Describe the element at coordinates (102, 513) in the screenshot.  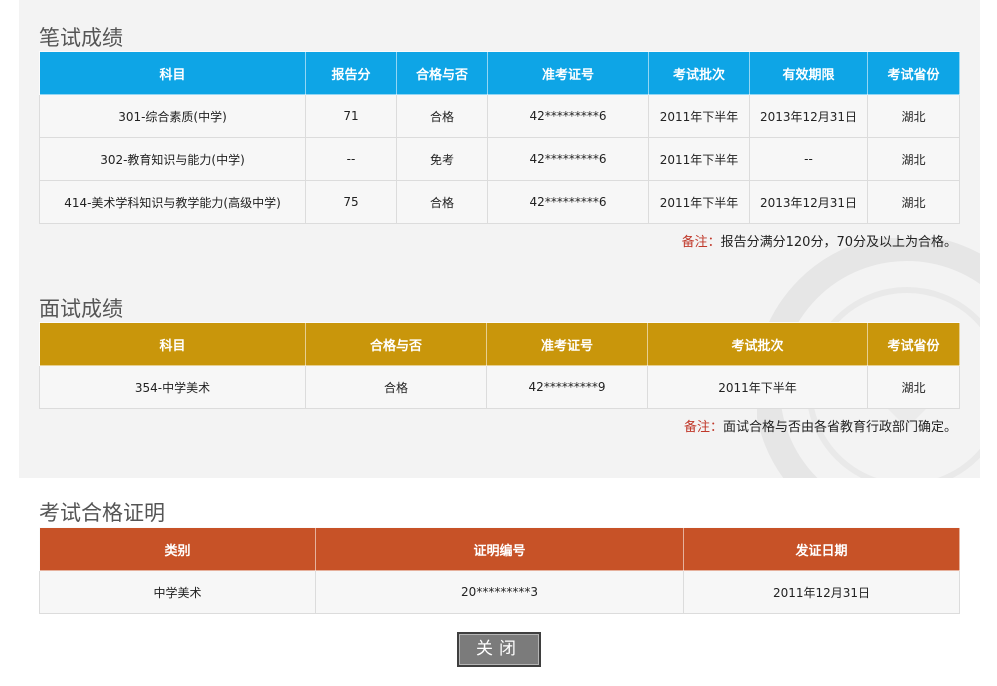
I see `certificate-section-title: 考试合格证明` at that location.